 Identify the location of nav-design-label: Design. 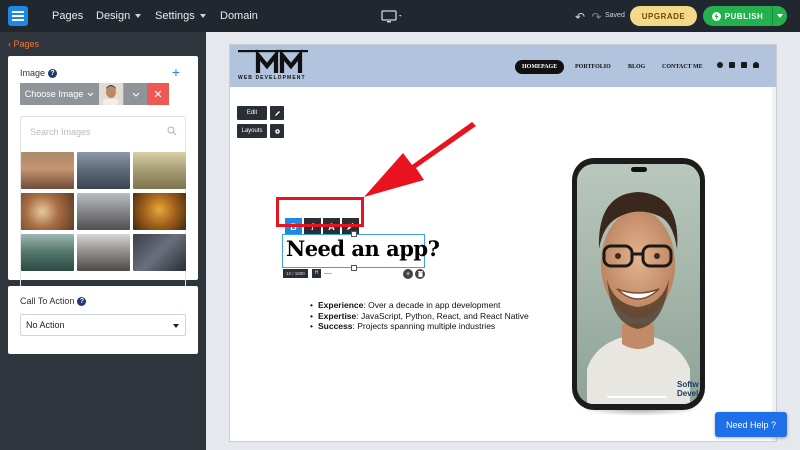
(113, 16).